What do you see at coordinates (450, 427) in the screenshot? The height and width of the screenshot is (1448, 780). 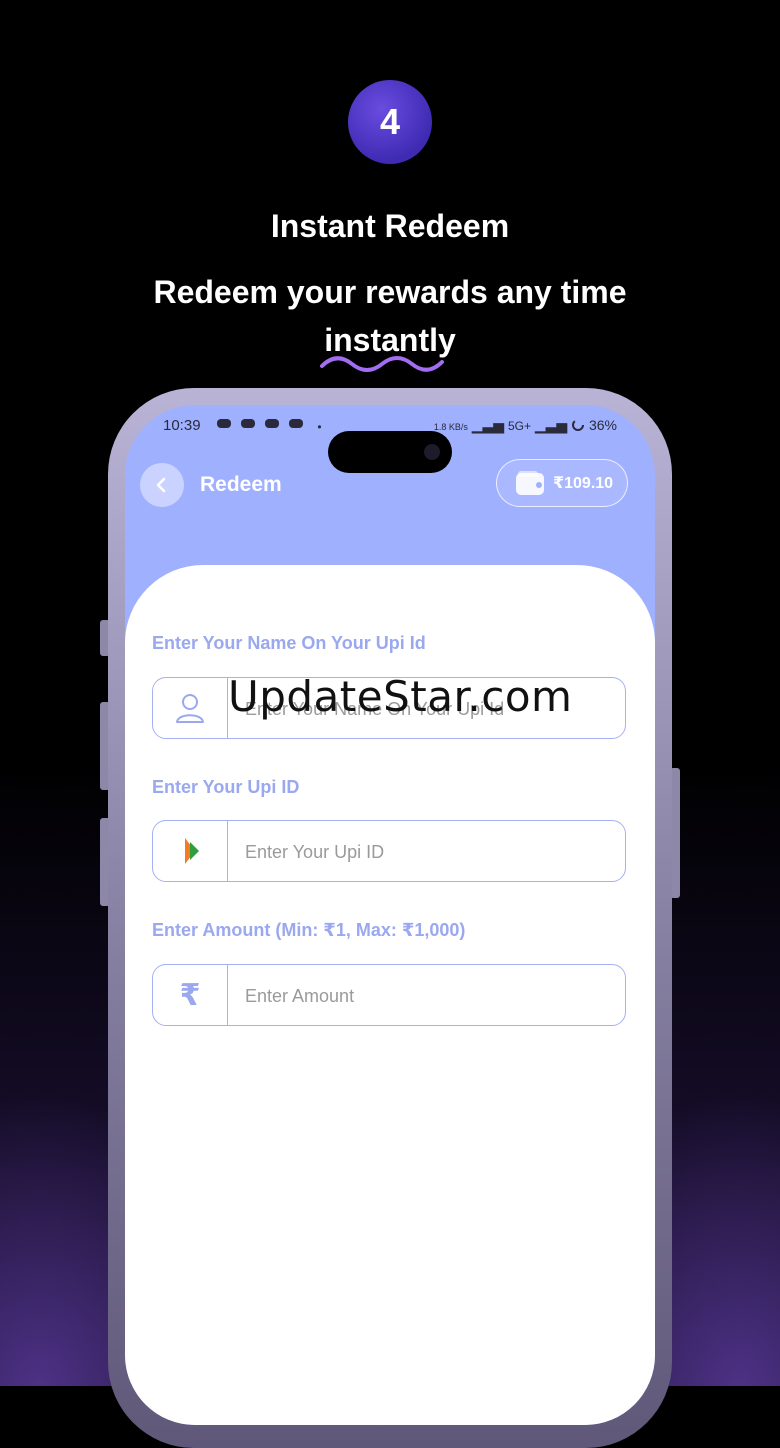 I see `network-speed: 1.8 KB/s` at bounding box center [450, 427].